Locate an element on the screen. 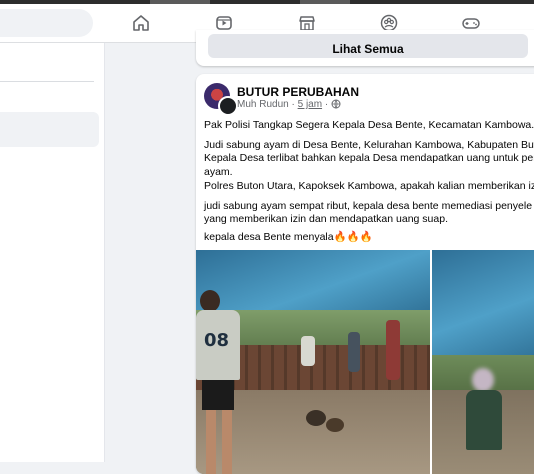 This screenshot has width=534, height=474. see-all-label: Lihat Semua is located at coordinates (368, 49).